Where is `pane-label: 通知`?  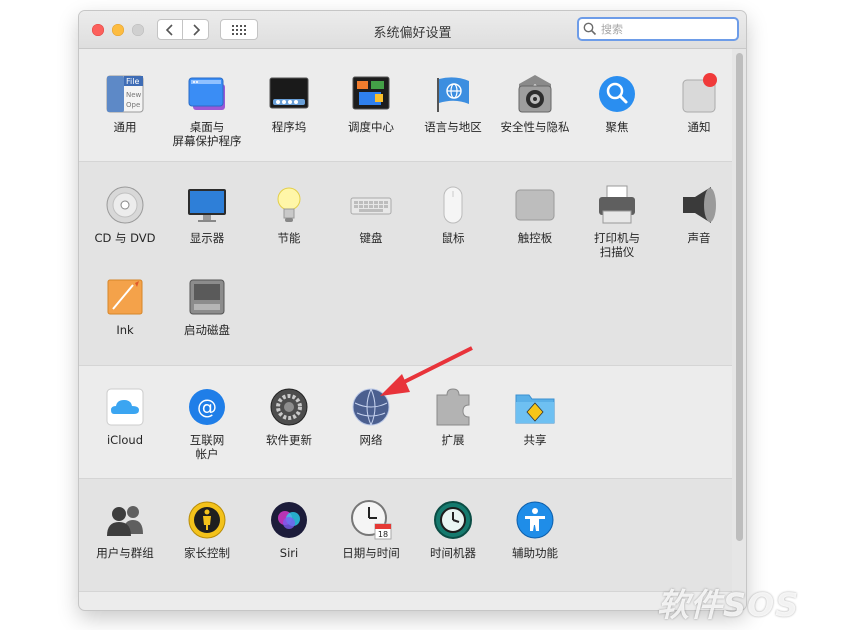 pane-label: 通知 is located at coordinates (699, 127).